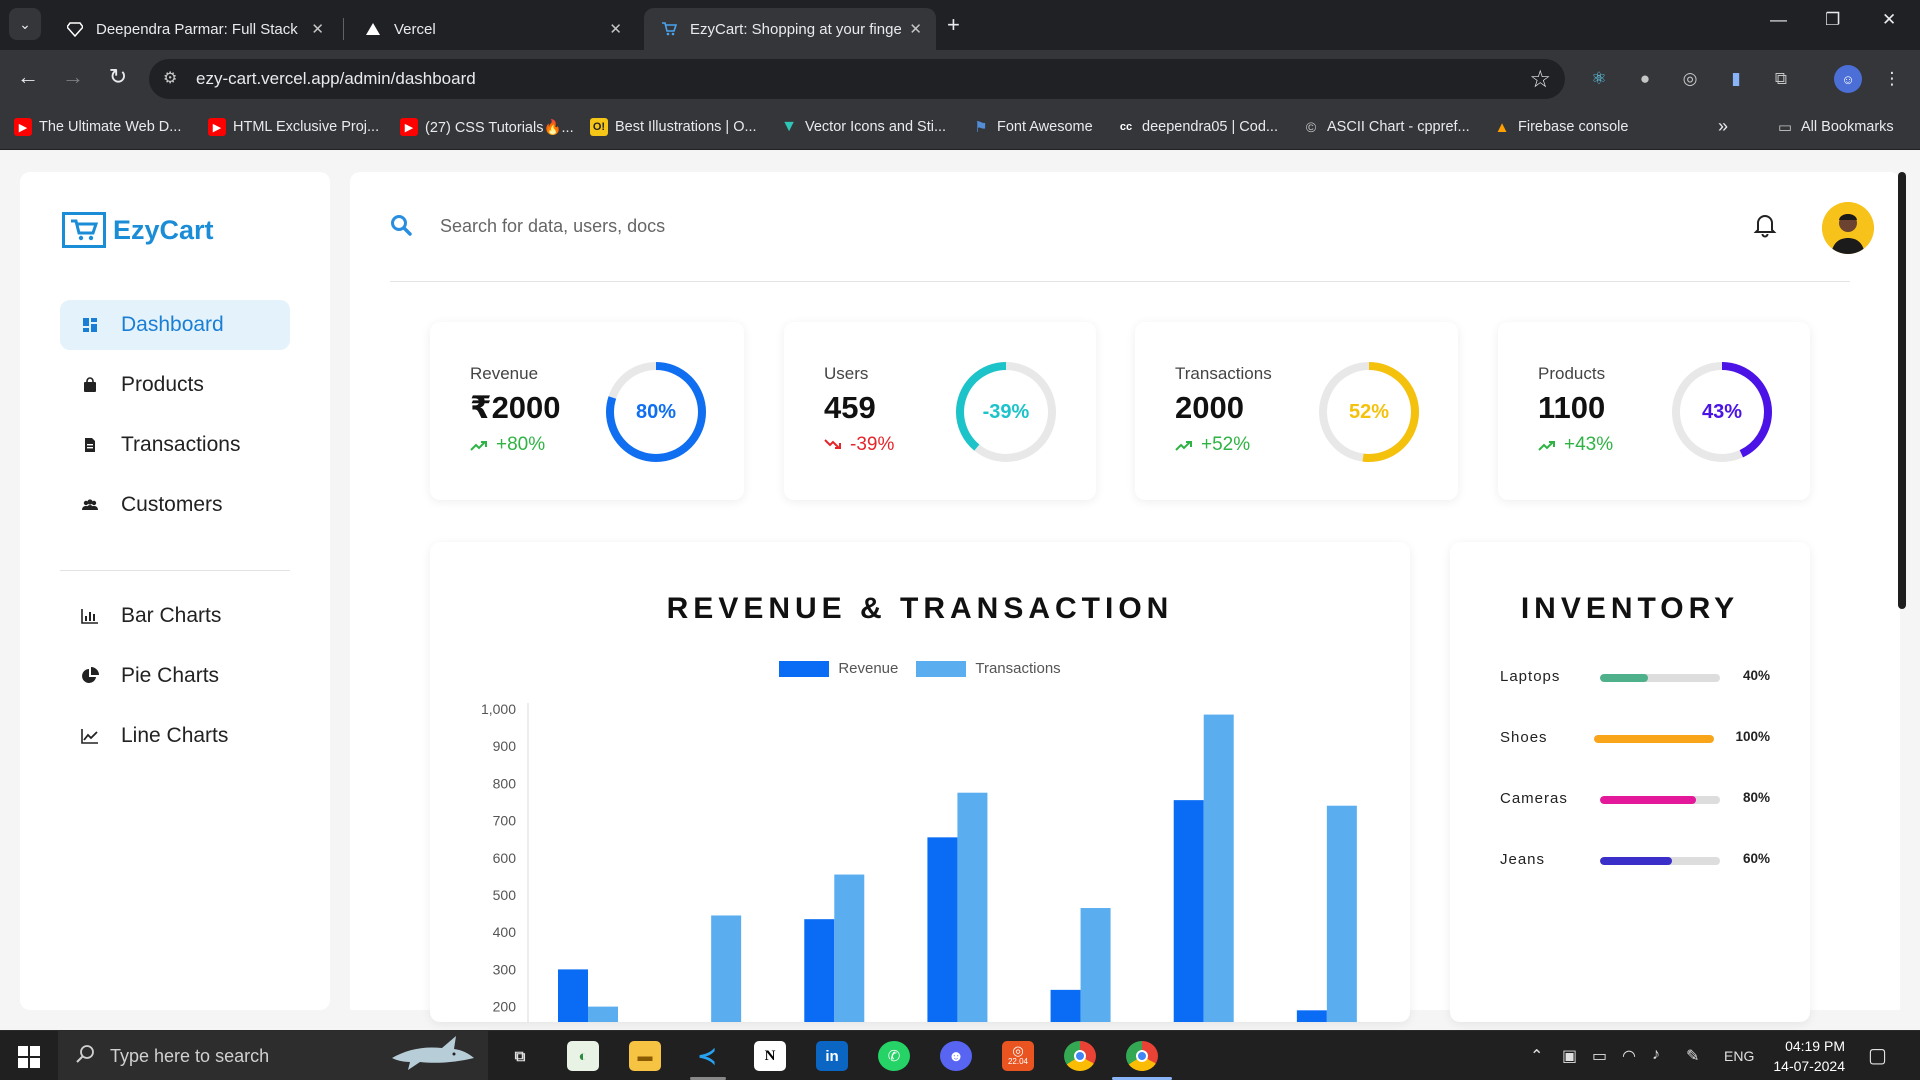 The height and width of the screenshot is (1080, 1920). Describe the element at coordinates (175, 505) in the screenshot. I see `sidebar-item-customers: Customers` at that location.